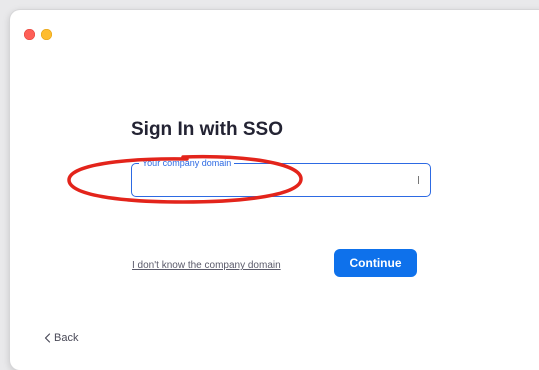 This screenshot has height=370, width=539. Describe the element at coordinates (66, 338) in the screenshot. I see `back-label: Back` at that location.